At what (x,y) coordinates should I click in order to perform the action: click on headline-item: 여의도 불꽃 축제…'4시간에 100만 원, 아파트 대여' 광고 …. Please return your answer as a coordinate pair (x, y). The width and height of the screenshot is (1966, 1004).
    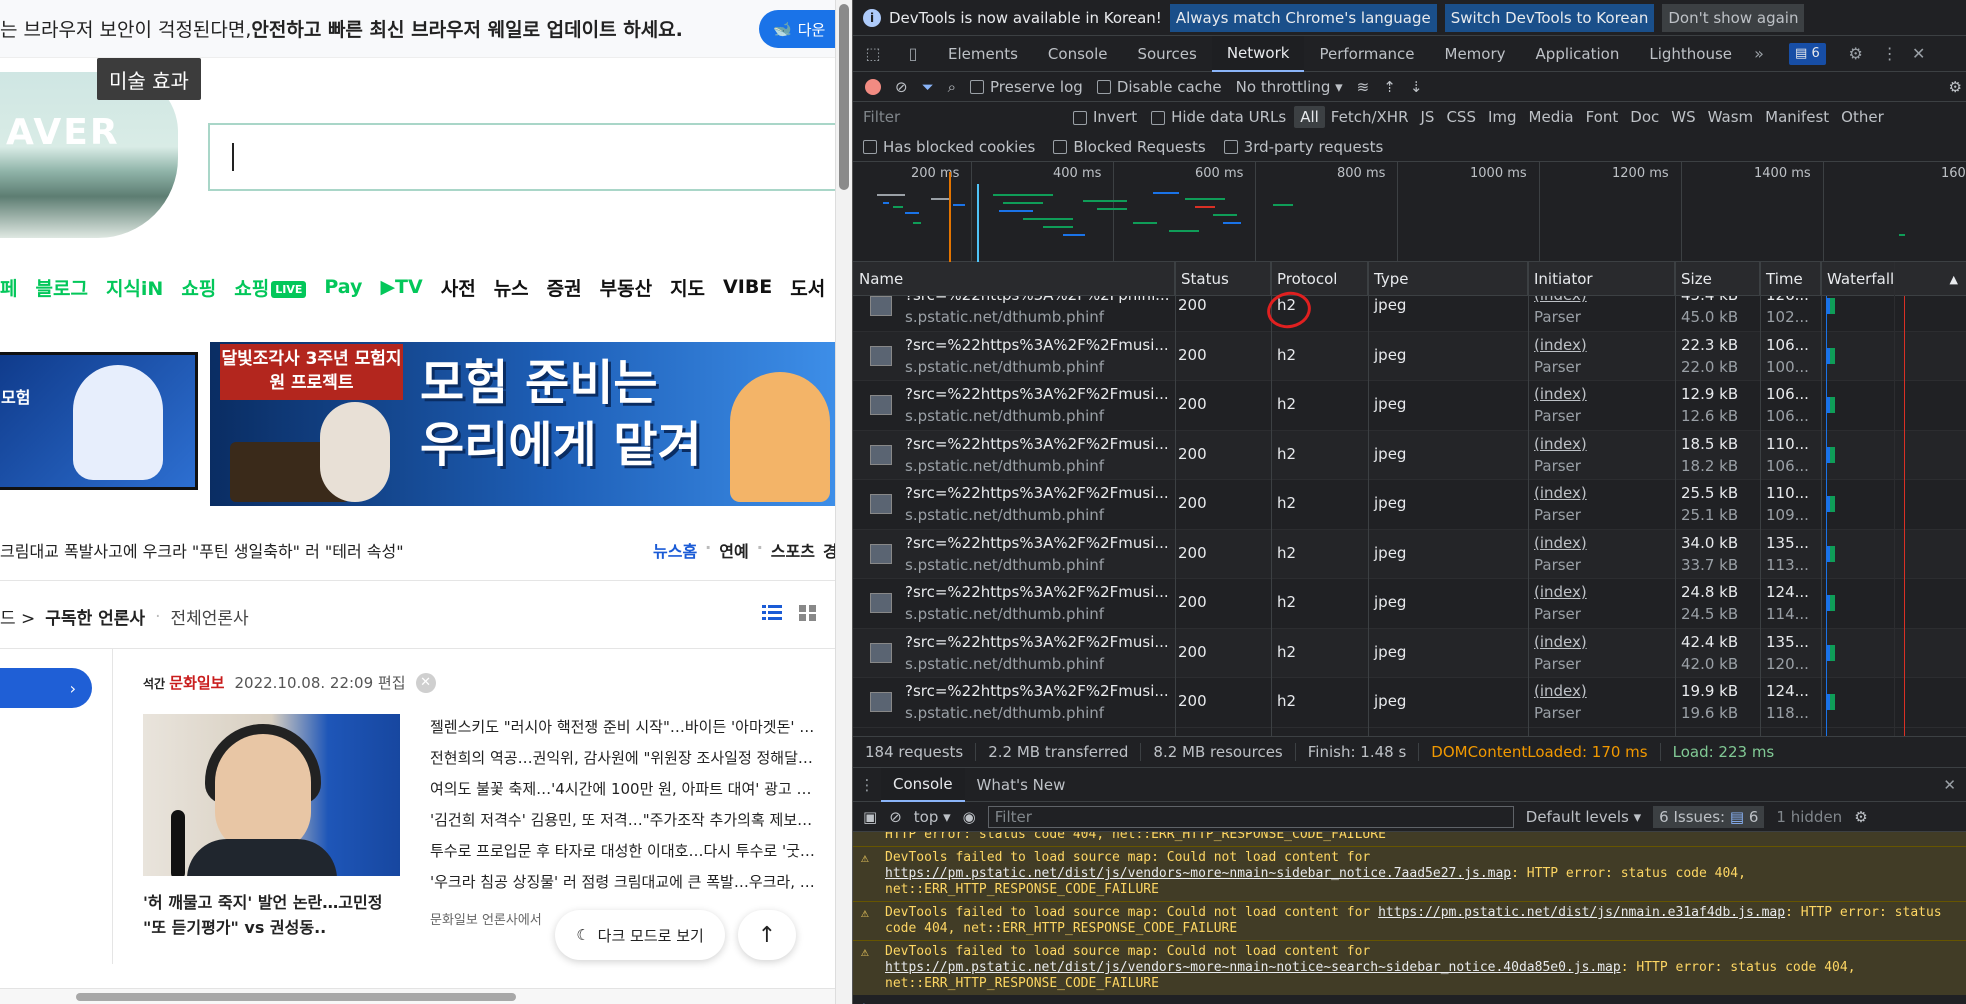
    Looking at the image, I should click on (630, 789).